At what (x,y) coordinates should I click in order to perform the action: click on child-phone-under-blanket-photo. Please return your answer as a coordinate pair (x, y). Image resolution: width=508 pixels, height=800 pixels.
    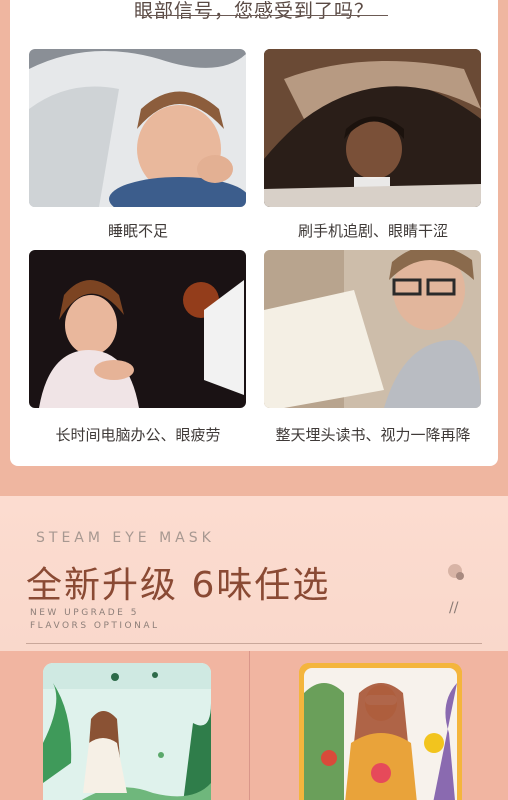
    Looking at the image, I should click on (372, 128).